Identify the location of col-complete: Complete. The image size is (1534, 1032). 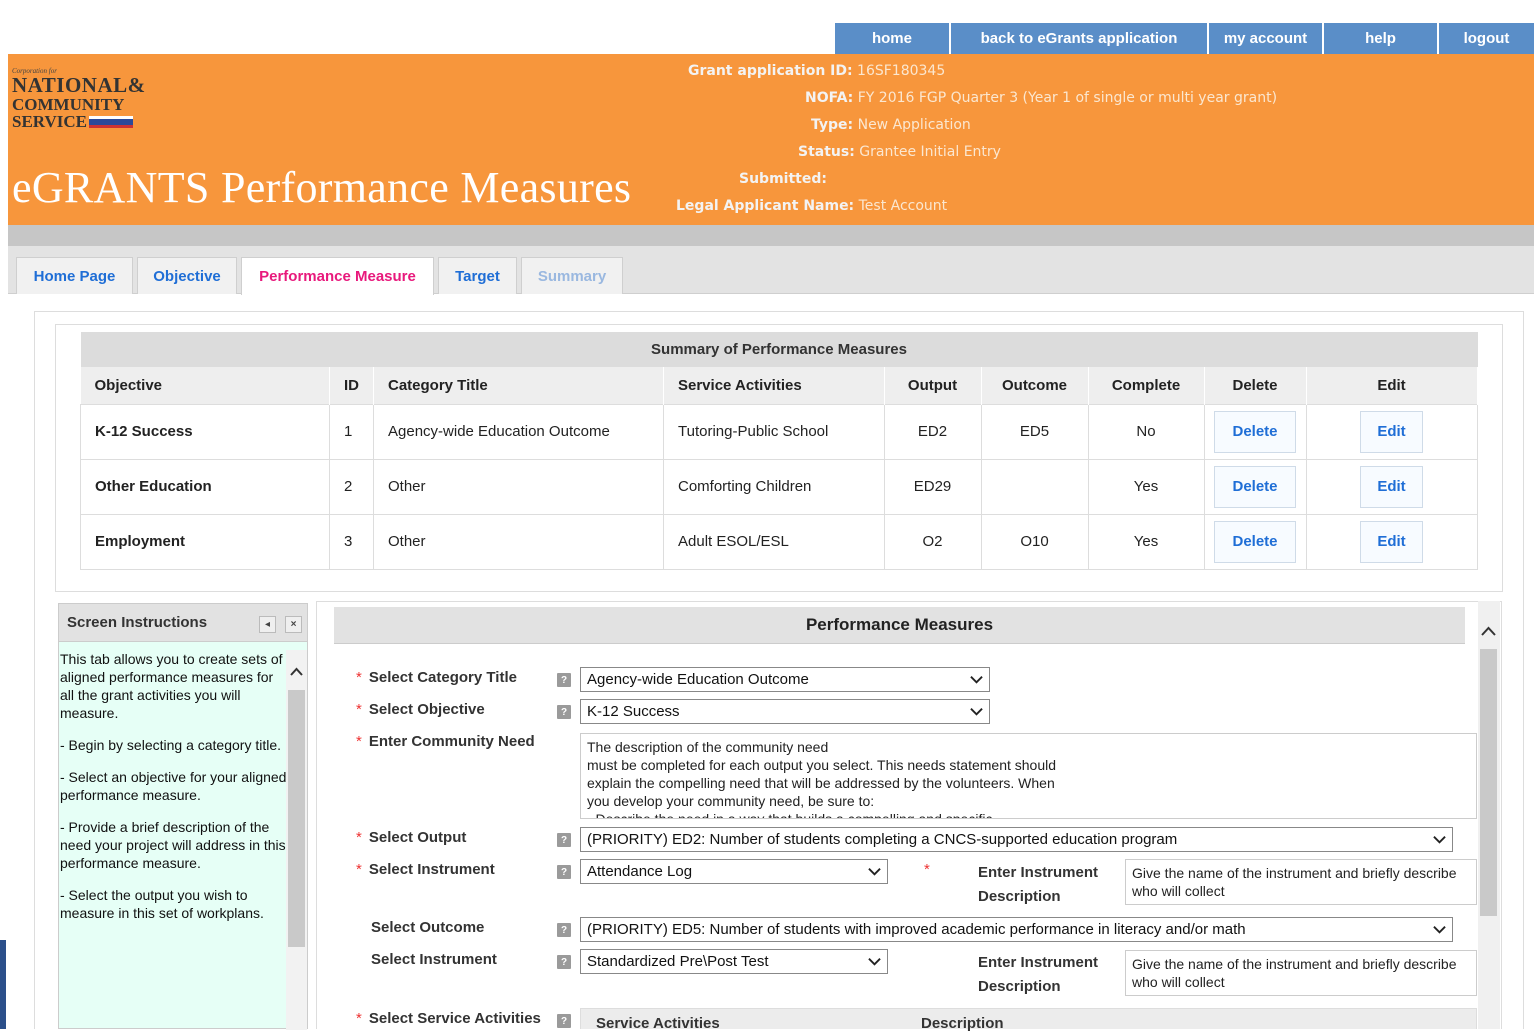
(1146, 385).